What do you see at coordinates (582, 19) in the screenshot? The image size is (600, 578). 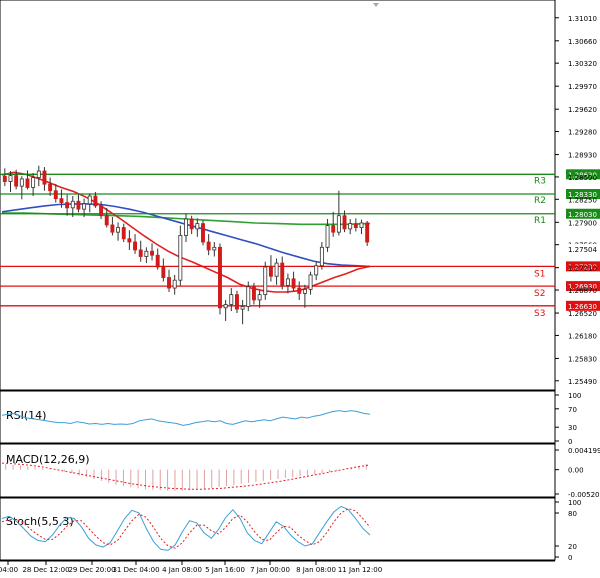 I see `price-tick-label: 1.31010` at bounding box center [582, 19].